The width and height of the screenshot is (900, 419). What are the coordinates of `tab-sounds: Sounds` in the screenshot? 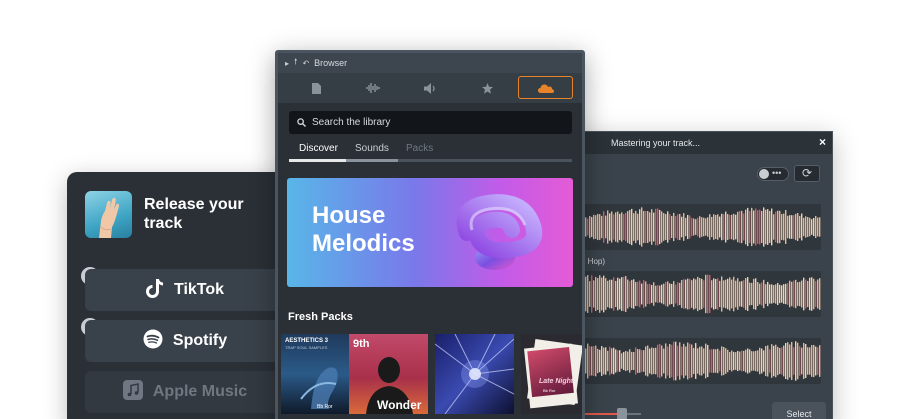 It's located at (372, 148).